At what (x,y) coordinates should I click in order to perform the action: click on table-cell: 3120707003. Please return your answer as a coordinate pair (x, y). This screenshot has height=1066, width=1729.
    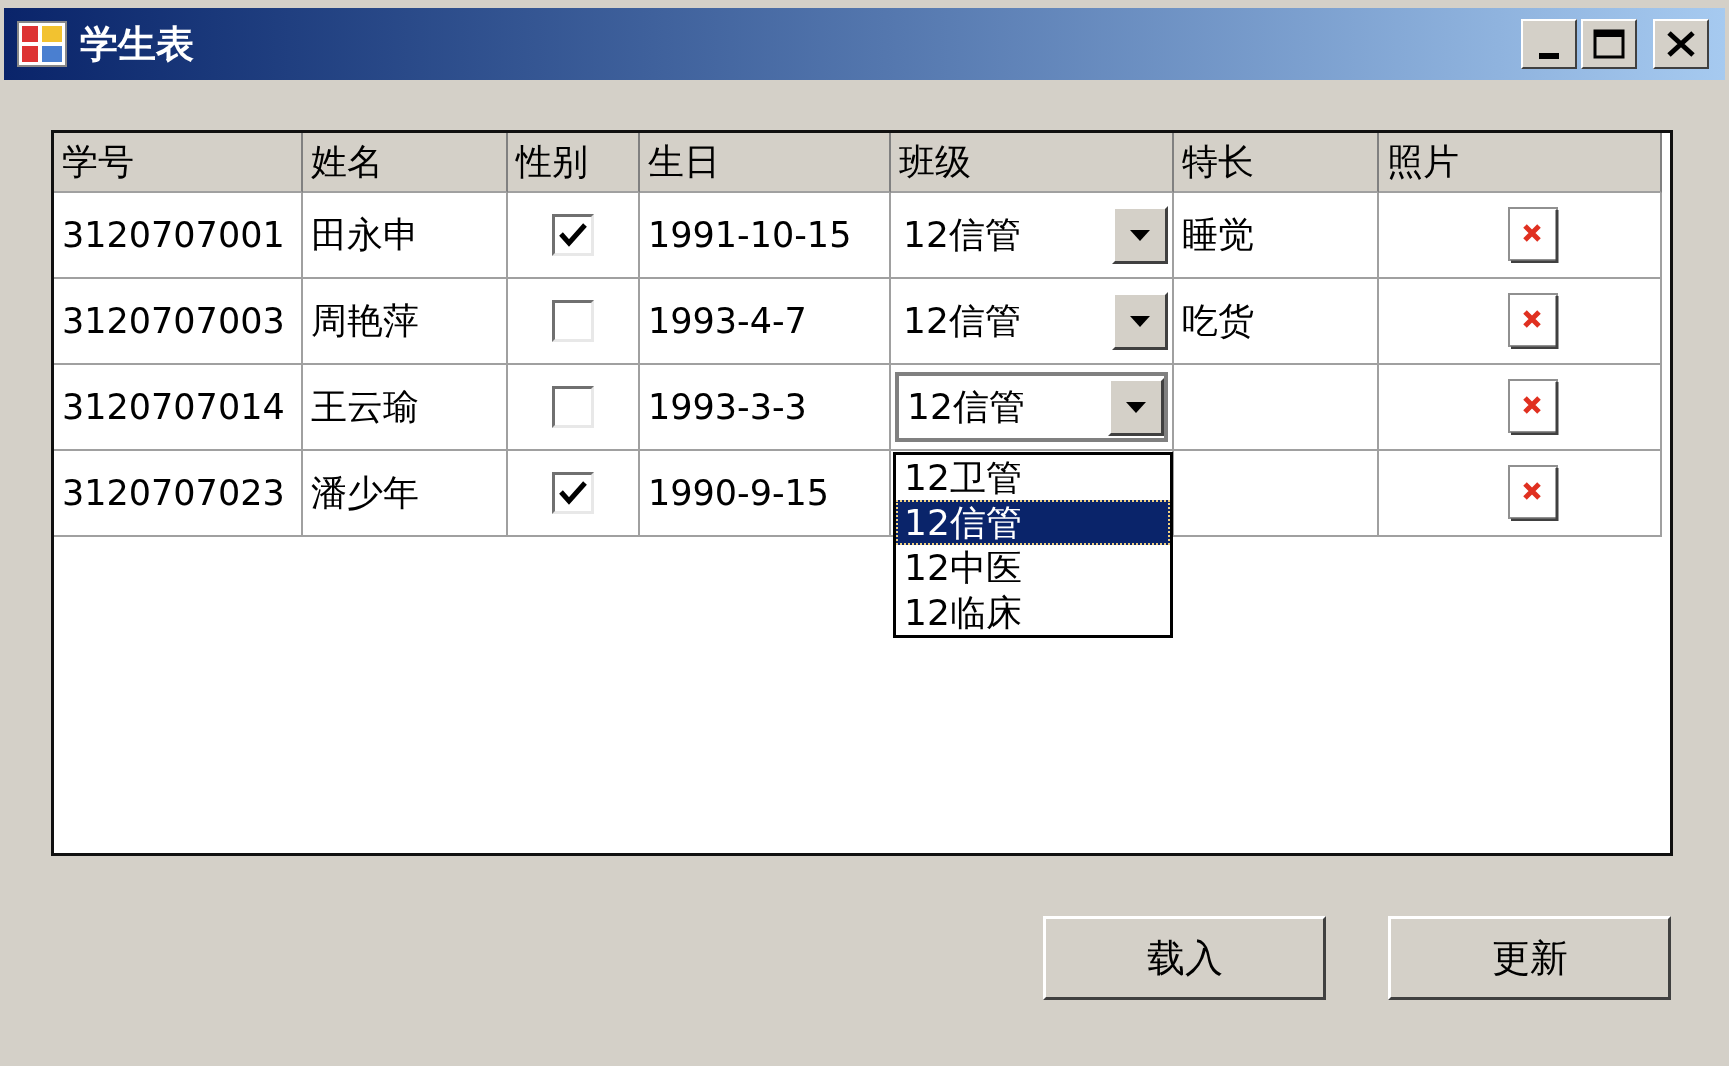
    Looking at the image, I should click on (178, 322).